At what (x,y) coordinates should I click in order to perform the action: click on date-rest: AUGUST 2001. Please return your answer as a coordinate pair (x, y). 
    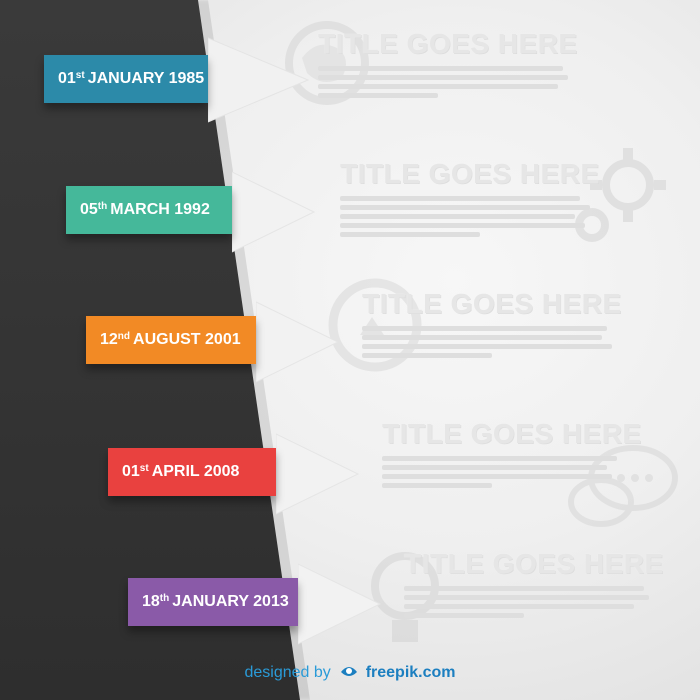
    Looking at the image, I should click on (187, 339).